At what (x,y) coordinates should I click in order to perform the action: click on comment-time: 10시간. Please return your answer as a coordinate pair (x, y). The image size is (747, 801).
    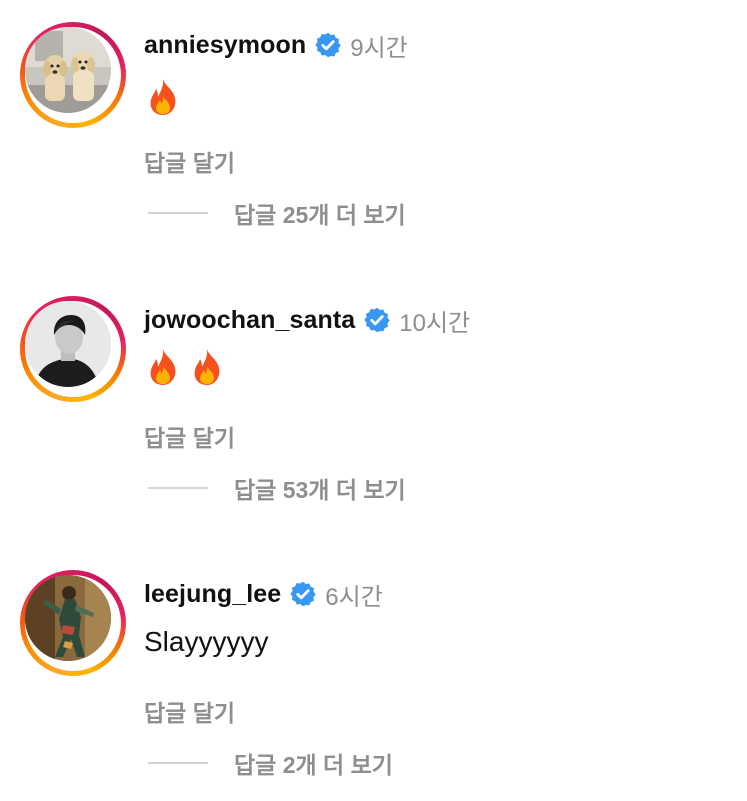
    Looking at the image, I should click on (435, 323).